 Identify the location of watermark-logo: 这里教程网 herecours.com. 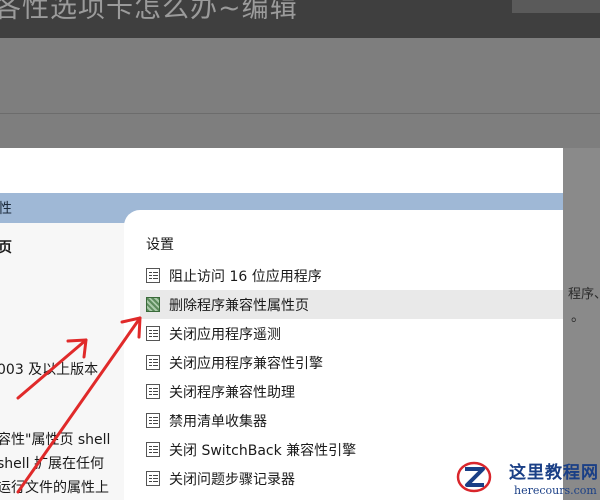
(526, 477).